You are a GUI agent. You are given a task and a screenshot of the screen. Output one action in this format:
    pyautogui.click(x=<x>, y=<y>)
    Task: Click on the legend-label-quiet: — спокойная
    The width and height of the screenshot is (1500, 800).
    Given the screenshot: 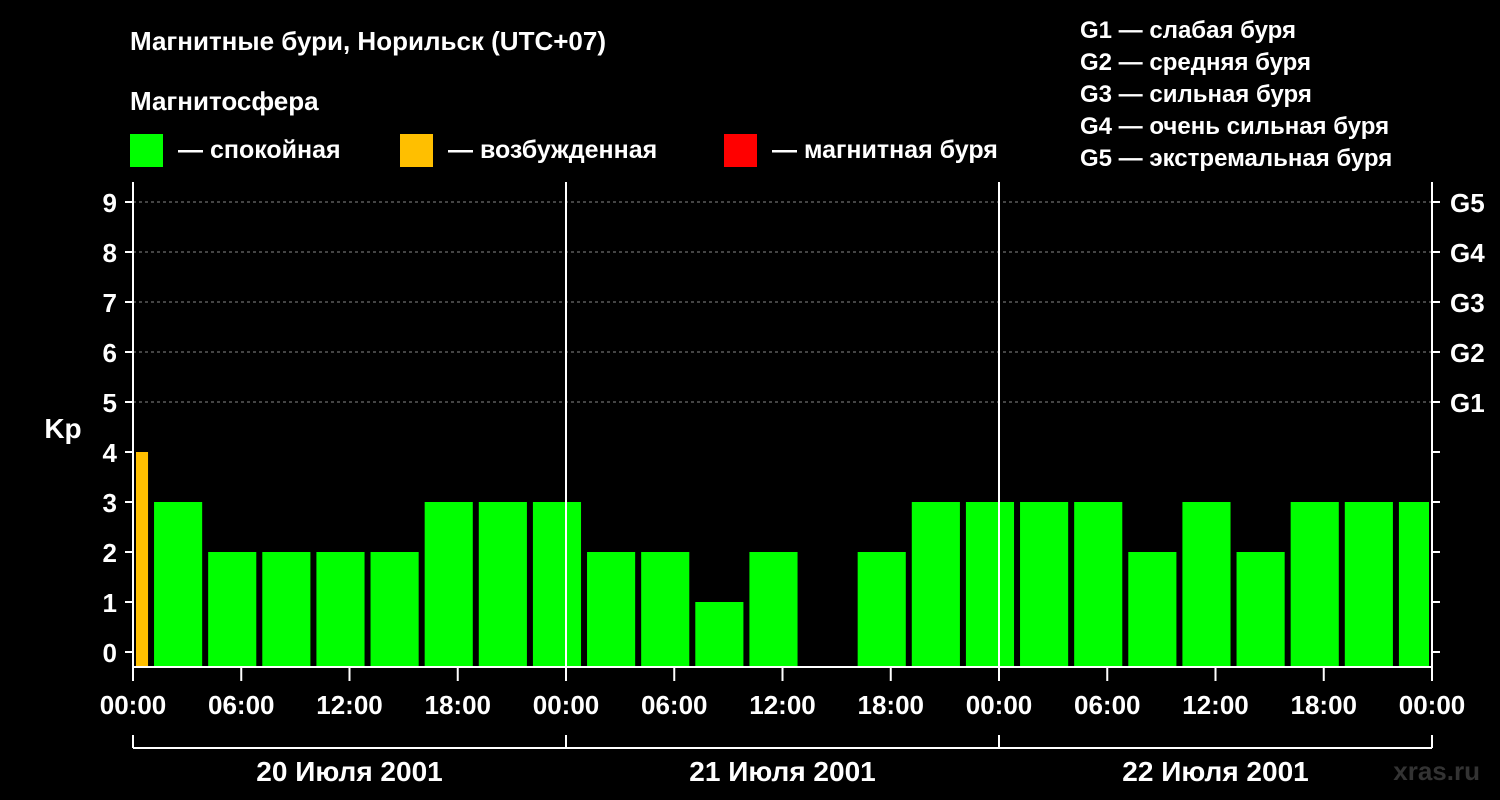 What is the action you would take?
    pyautogui.click(x=259, y=150)
    